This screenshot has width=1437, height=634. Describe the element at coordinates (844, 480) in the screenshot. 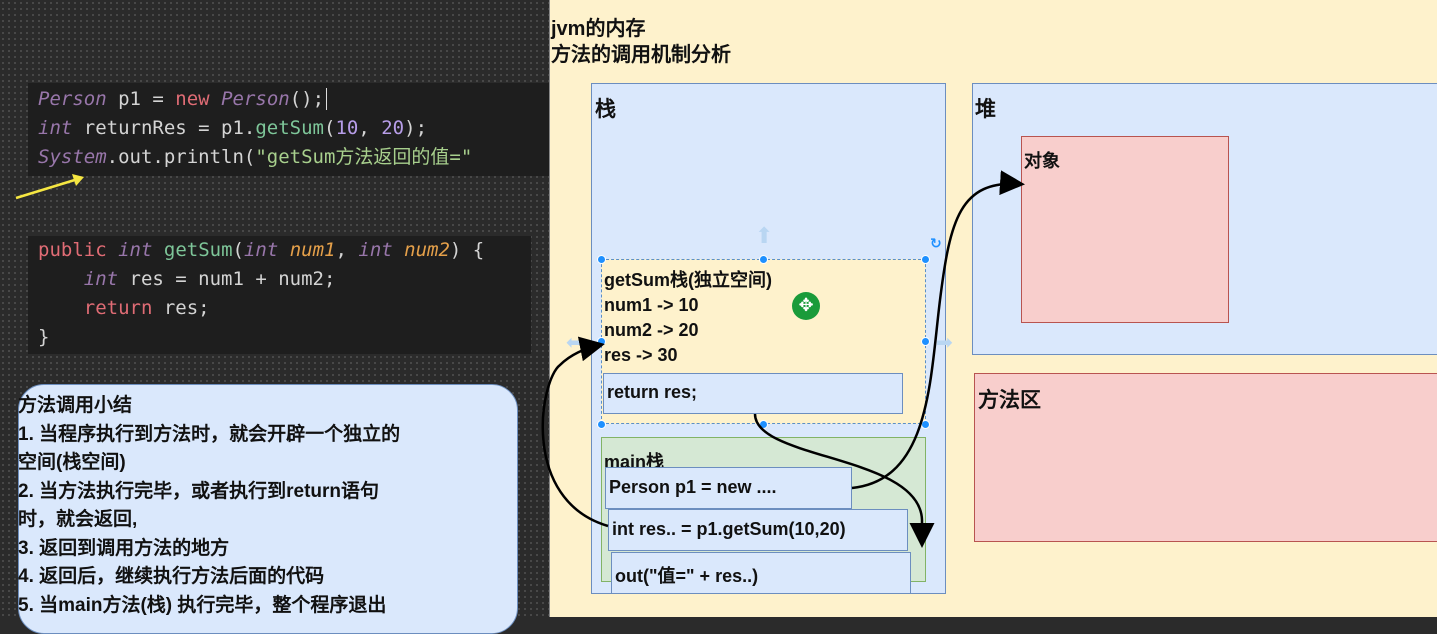

I see `arrow-return` at that location.